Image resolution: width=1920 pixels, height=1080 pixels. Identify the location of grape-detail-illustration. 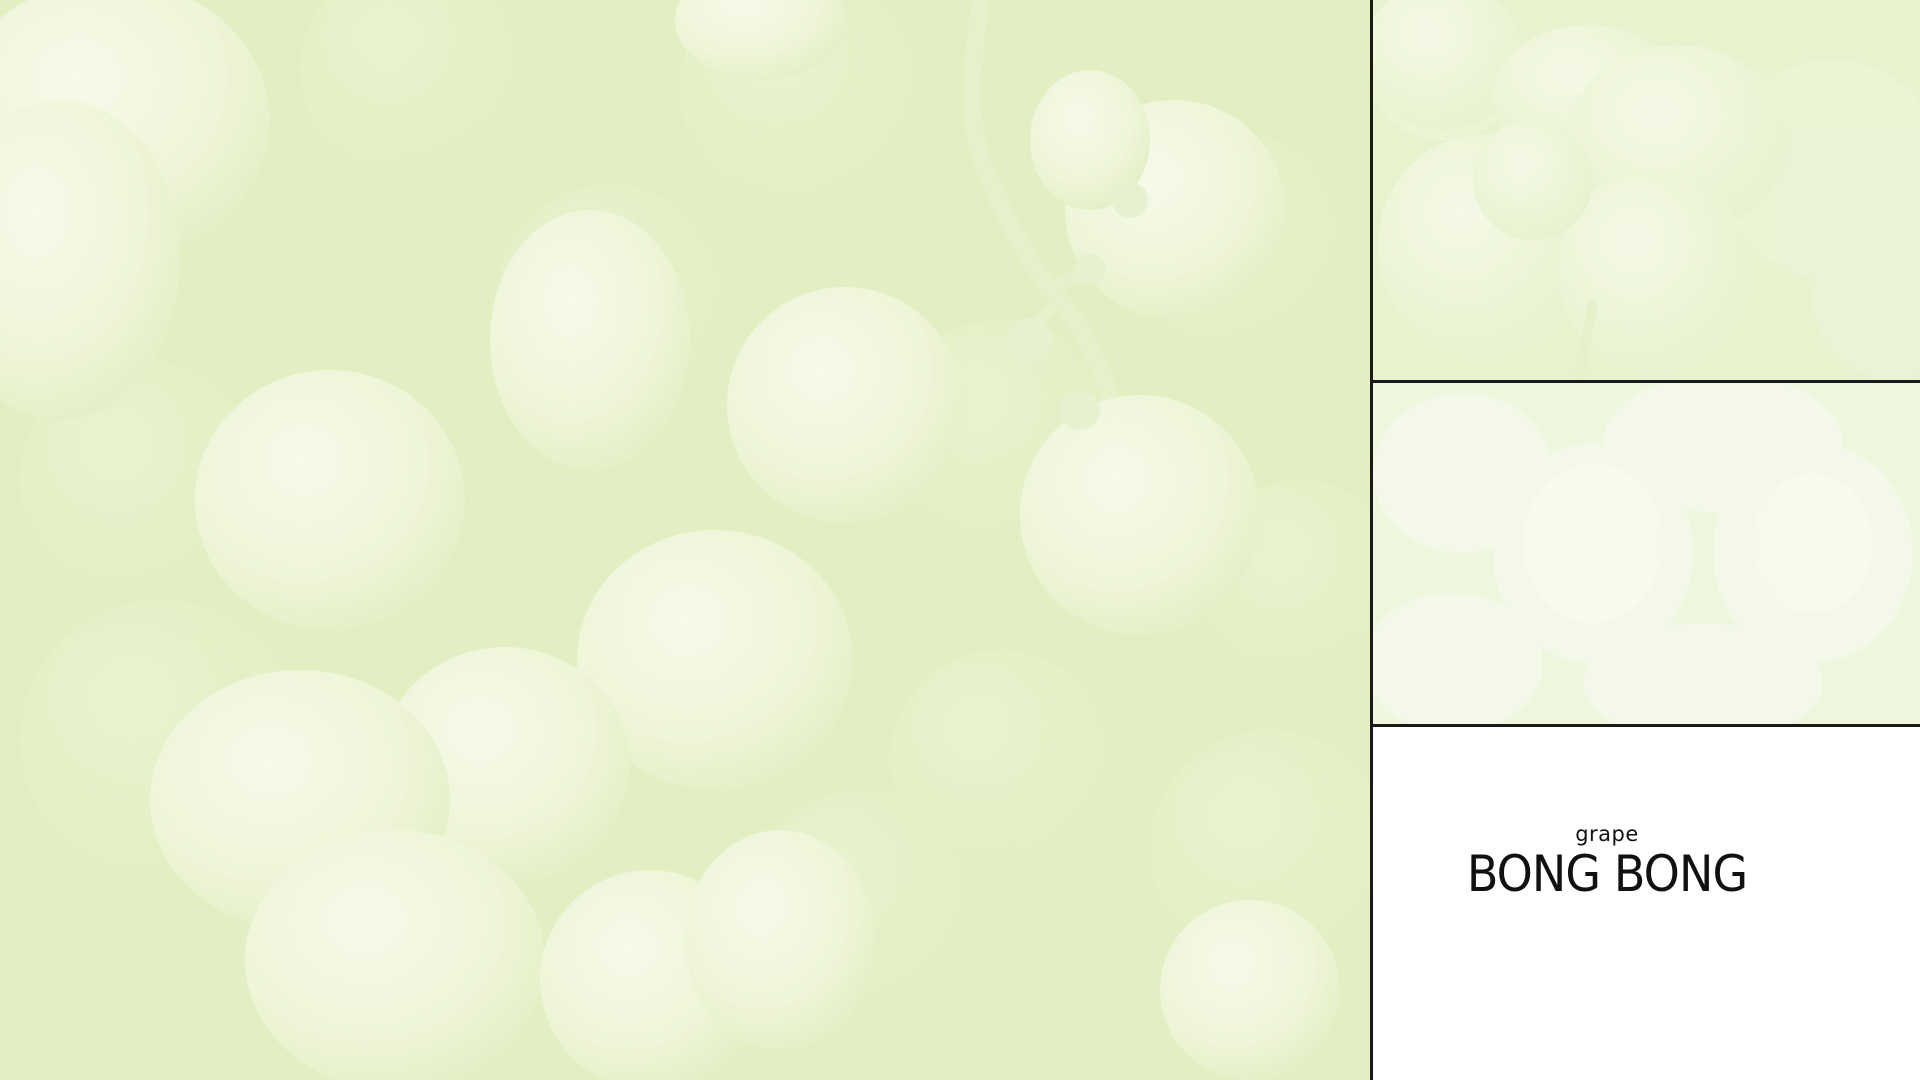
(1646, 190).